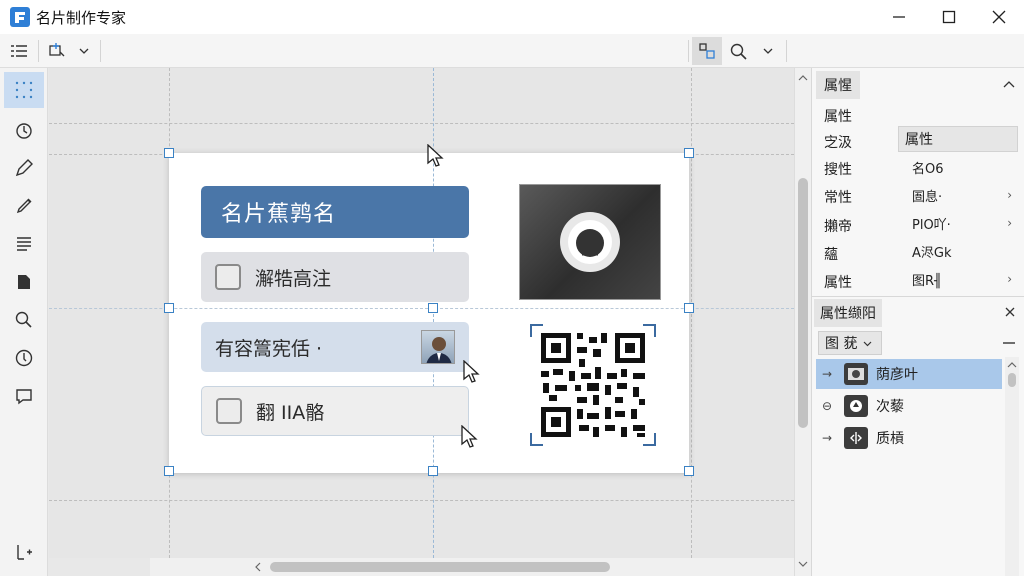 The width and height of the screenshot is (1024, 576). I want to click on comment-tool-button, so click(24, 396).